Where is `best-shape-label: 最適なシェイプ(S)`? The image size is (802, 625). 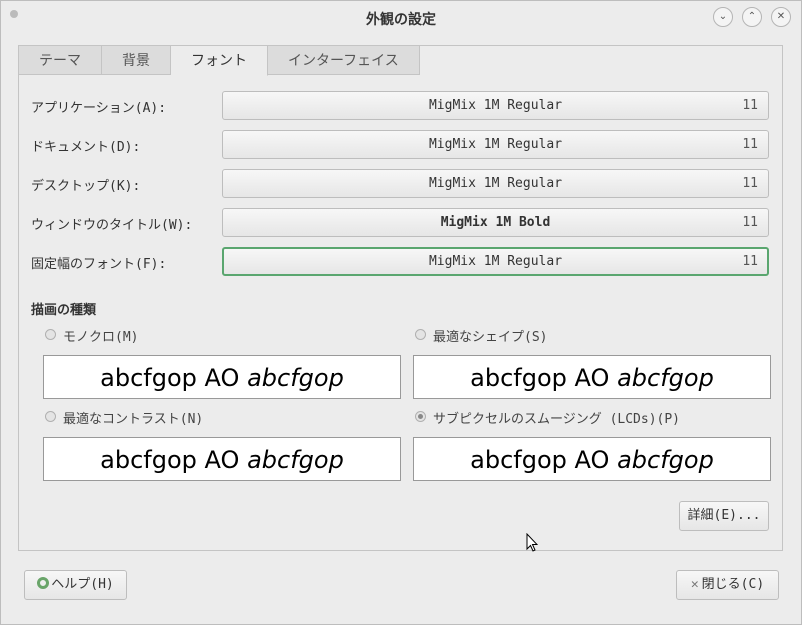
best-shape-label: 最適なシェイプ(S) is located at coordinates (490, 335).